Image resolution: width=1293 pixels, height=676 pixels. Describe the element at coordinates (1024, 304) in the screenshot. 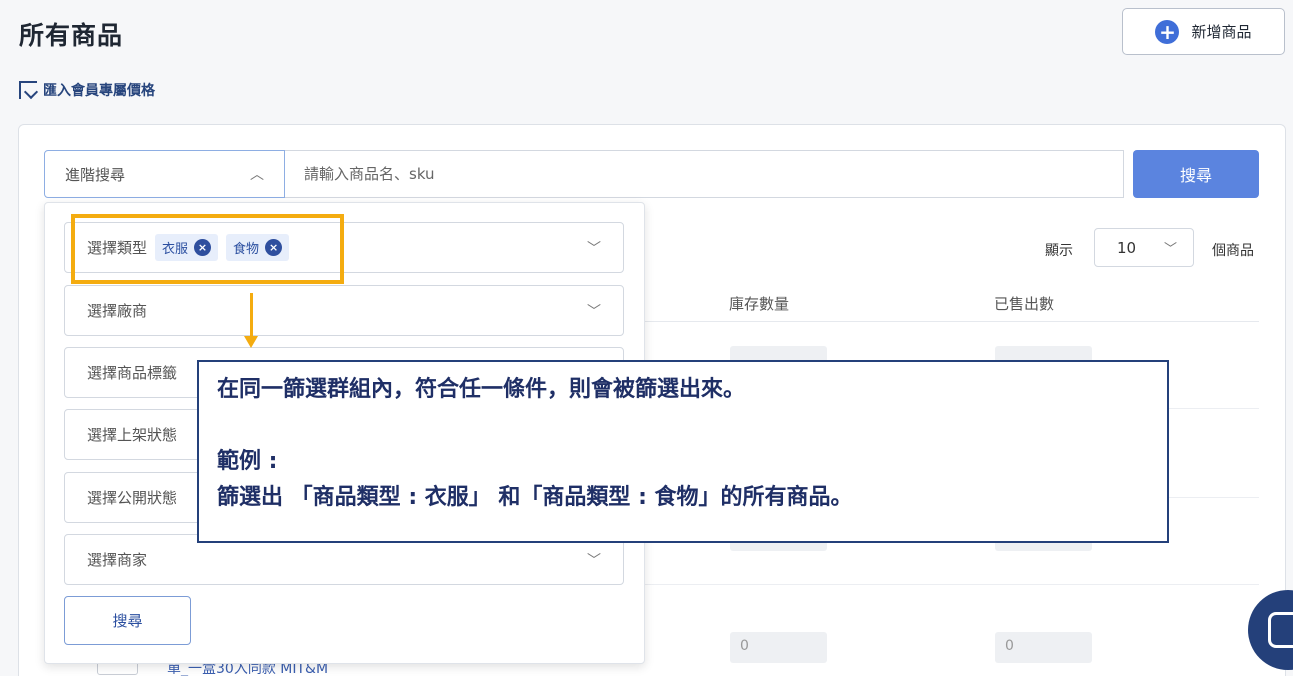

I see `column-header-sold: 已售出數` at that location.